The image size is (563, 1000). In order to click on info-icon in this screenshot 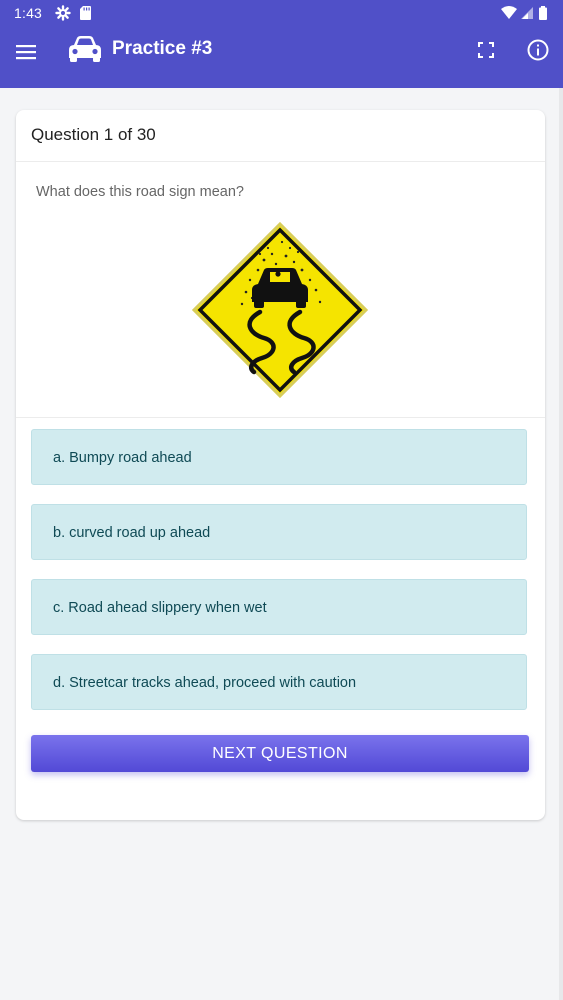, I will do `click(538, 50)`.